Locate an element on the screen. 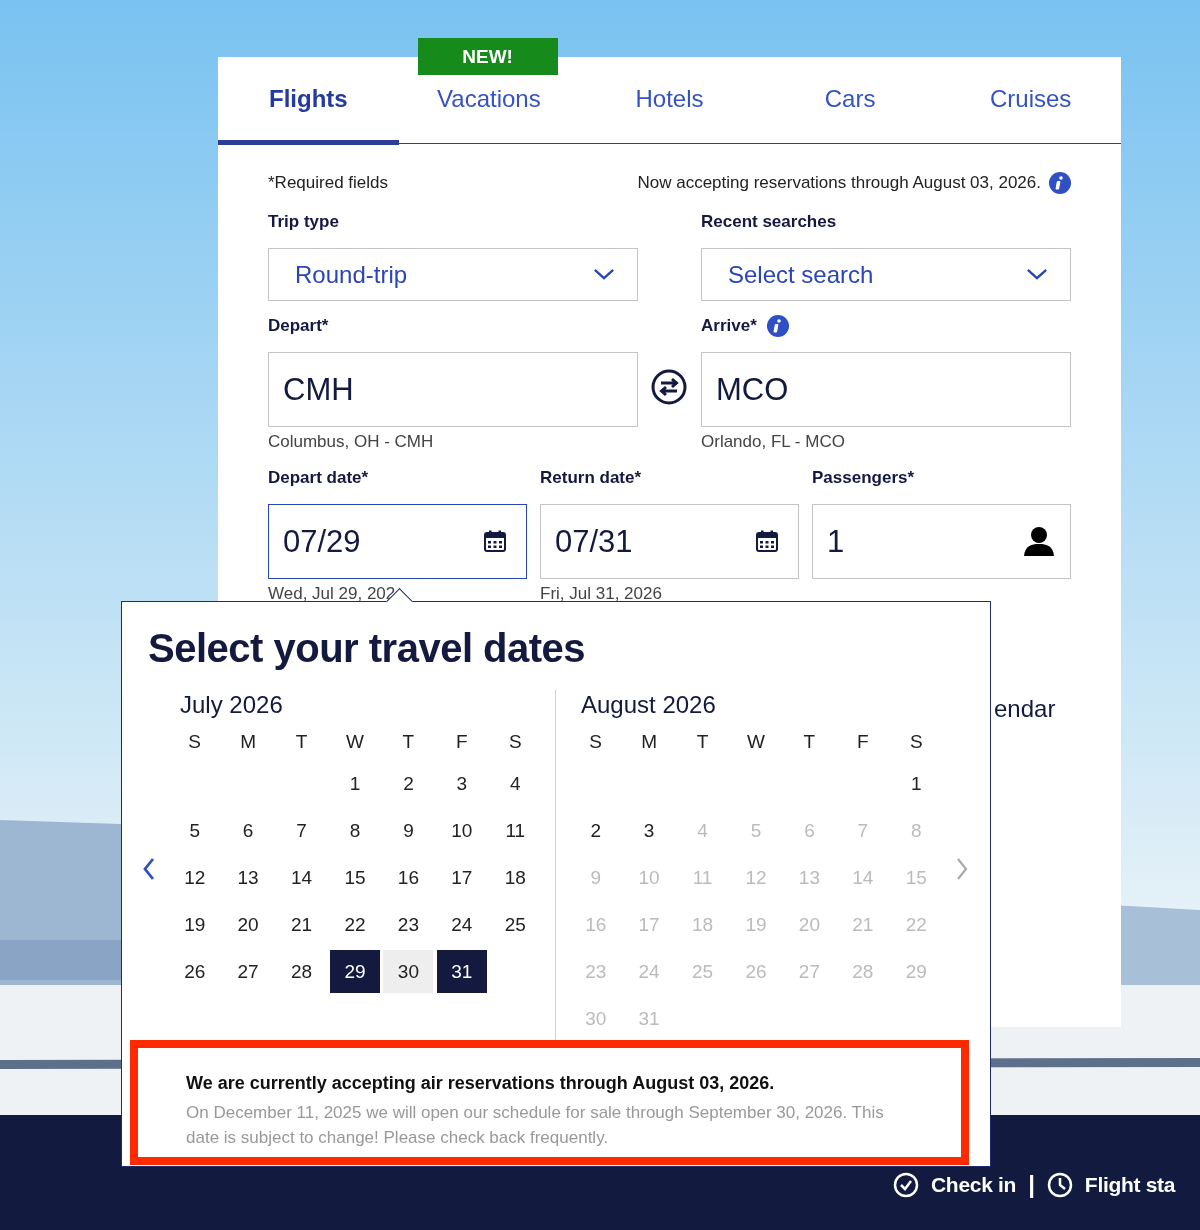 The height and width of the screenshot is (1230, 1200). arrive-field: MCO is located at coordinates (886, 389).